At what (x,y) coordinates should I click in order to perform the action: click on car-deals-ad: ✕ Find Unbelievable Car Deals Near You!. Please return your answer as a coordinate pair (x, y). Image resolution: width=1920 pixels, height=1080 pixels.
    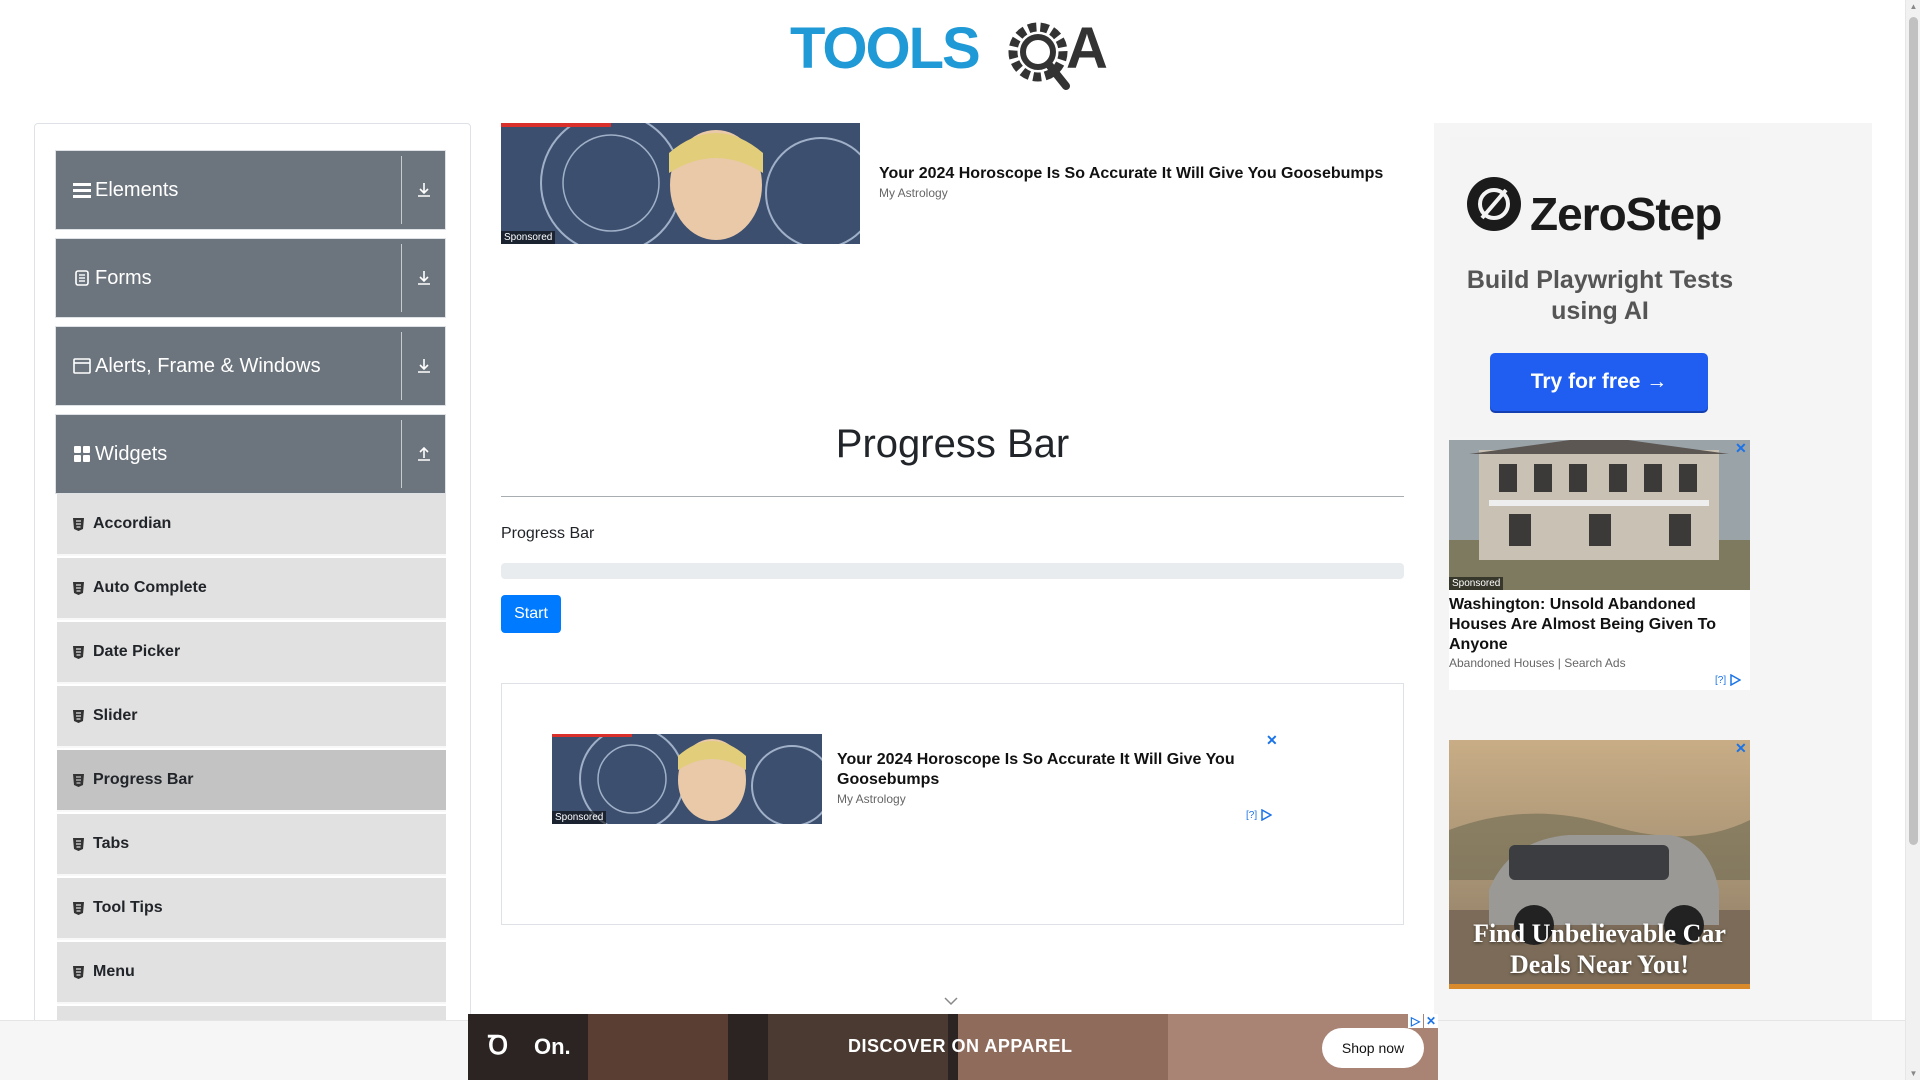
    Looking at the image, I should click on (1599, 864).